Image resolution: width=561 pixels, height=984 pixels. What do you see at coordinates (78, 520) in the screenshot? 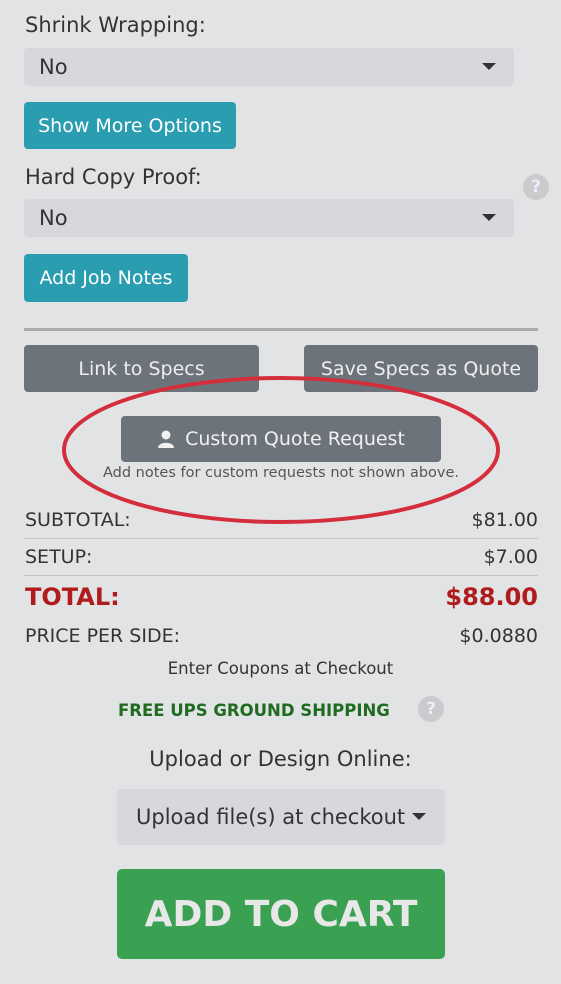
I see `subtotal-label: SUBTOTAL:` at bounding box center [78, 520].